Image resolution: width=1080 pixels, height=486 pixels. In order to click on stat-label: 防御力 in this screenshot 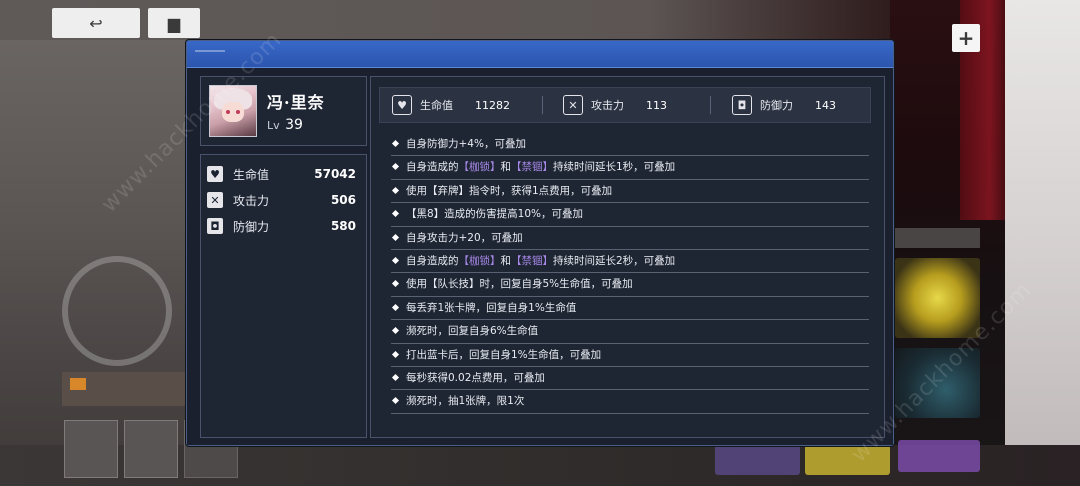, I will do `click(251, 226)`.